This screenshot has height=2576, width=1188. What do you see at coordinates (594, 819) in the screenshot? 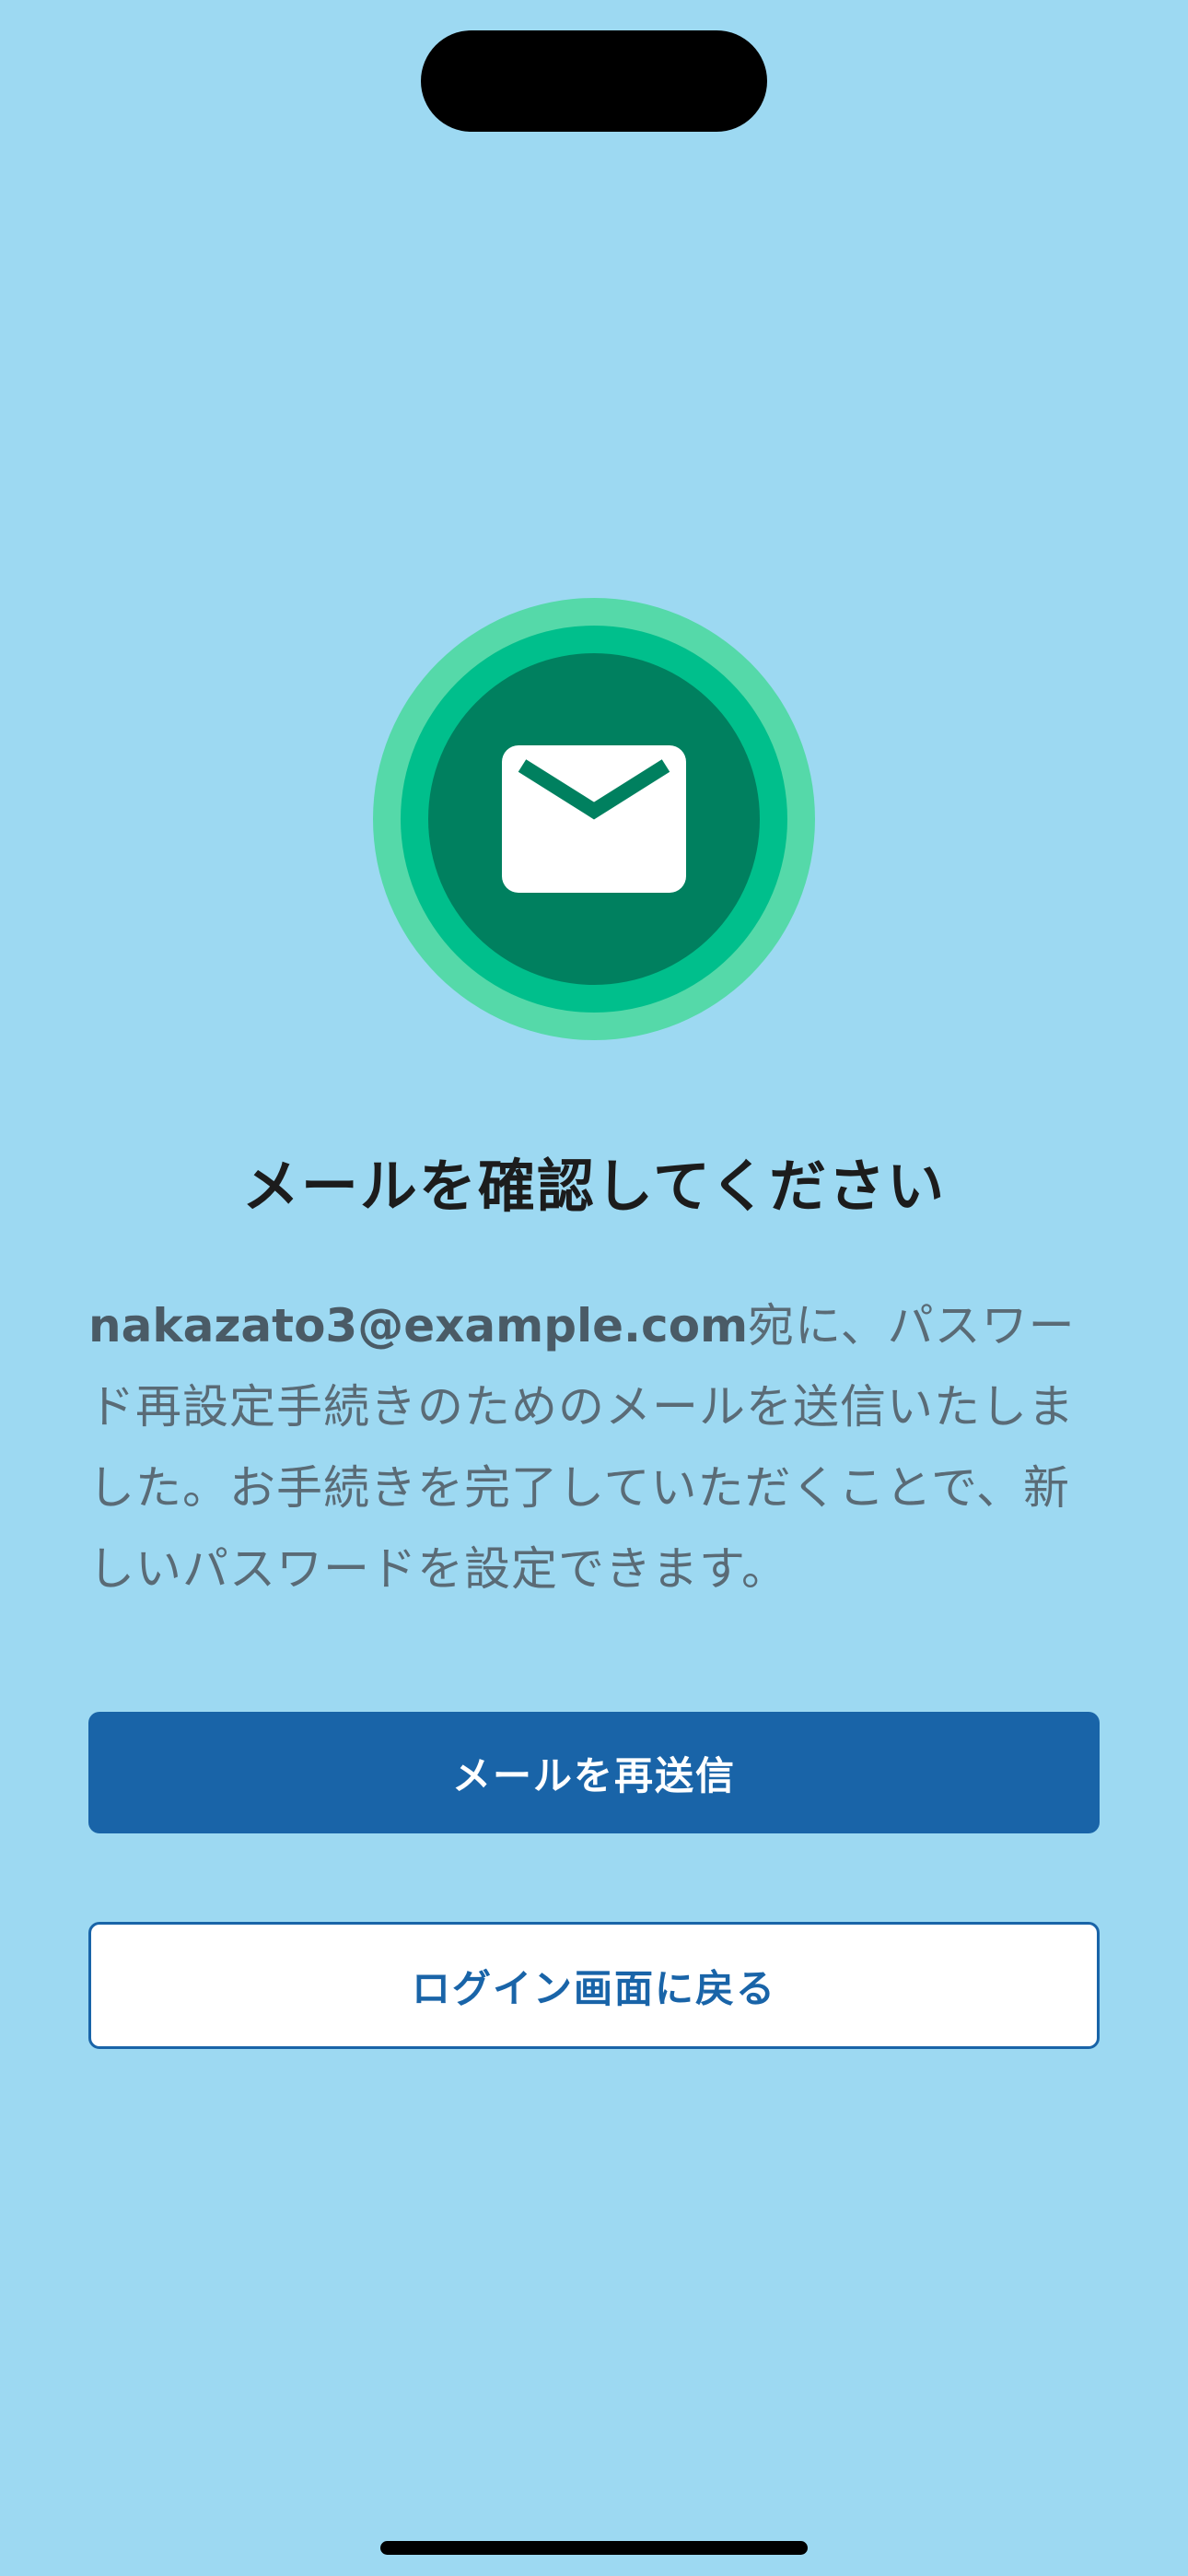
I see `mail-icon` at bounding box center [594, 819].